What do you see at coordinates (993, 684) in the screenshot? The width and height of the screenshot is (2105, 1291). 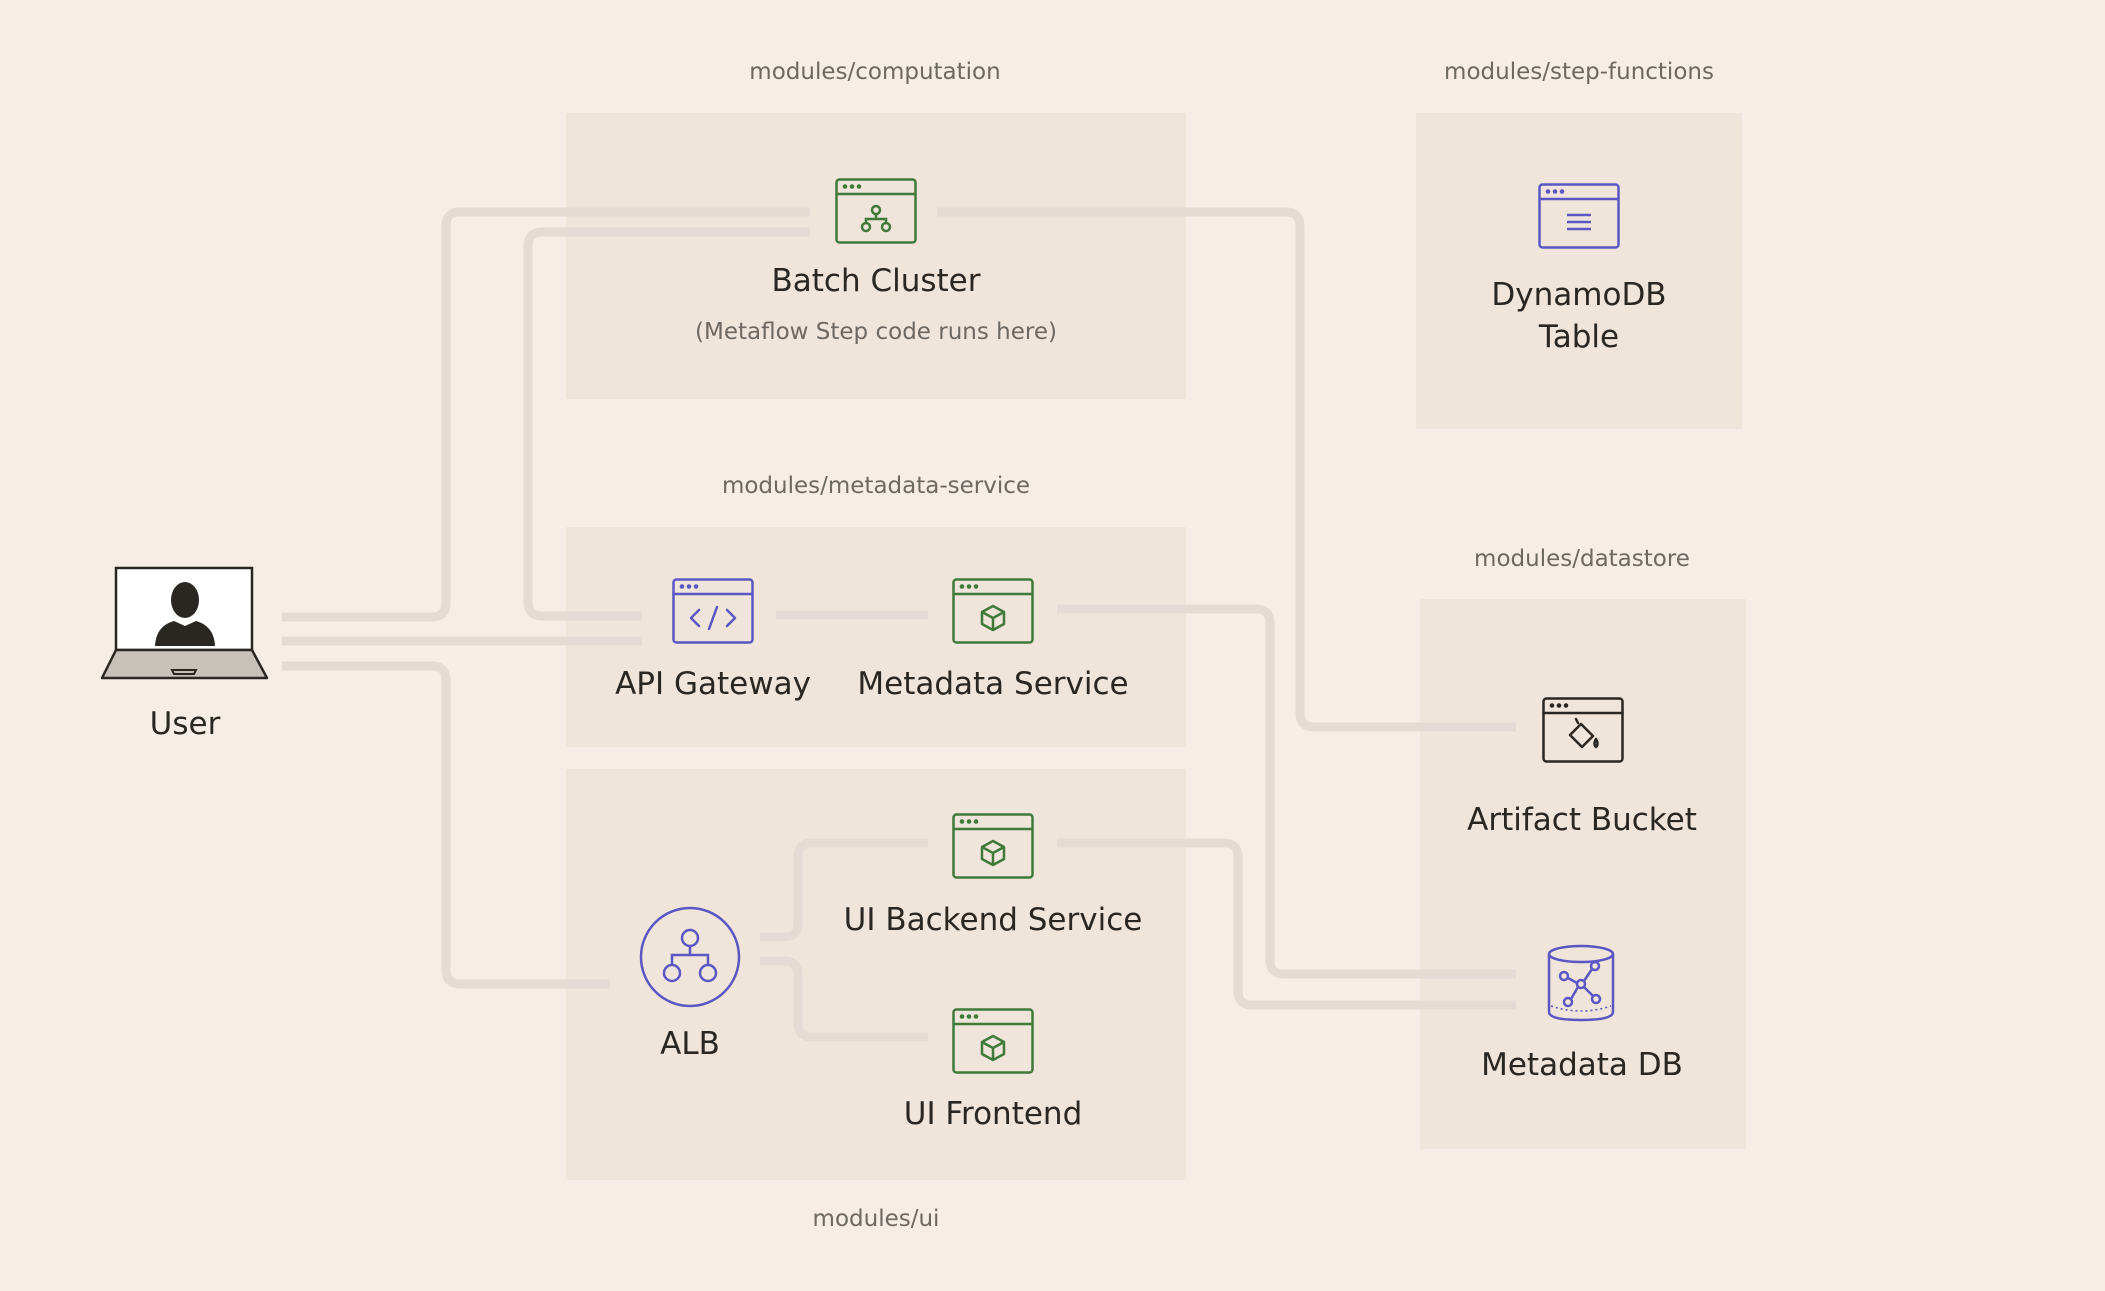 I see `metadata-service-label: Metadata Service` at bounding box center [993, 684].